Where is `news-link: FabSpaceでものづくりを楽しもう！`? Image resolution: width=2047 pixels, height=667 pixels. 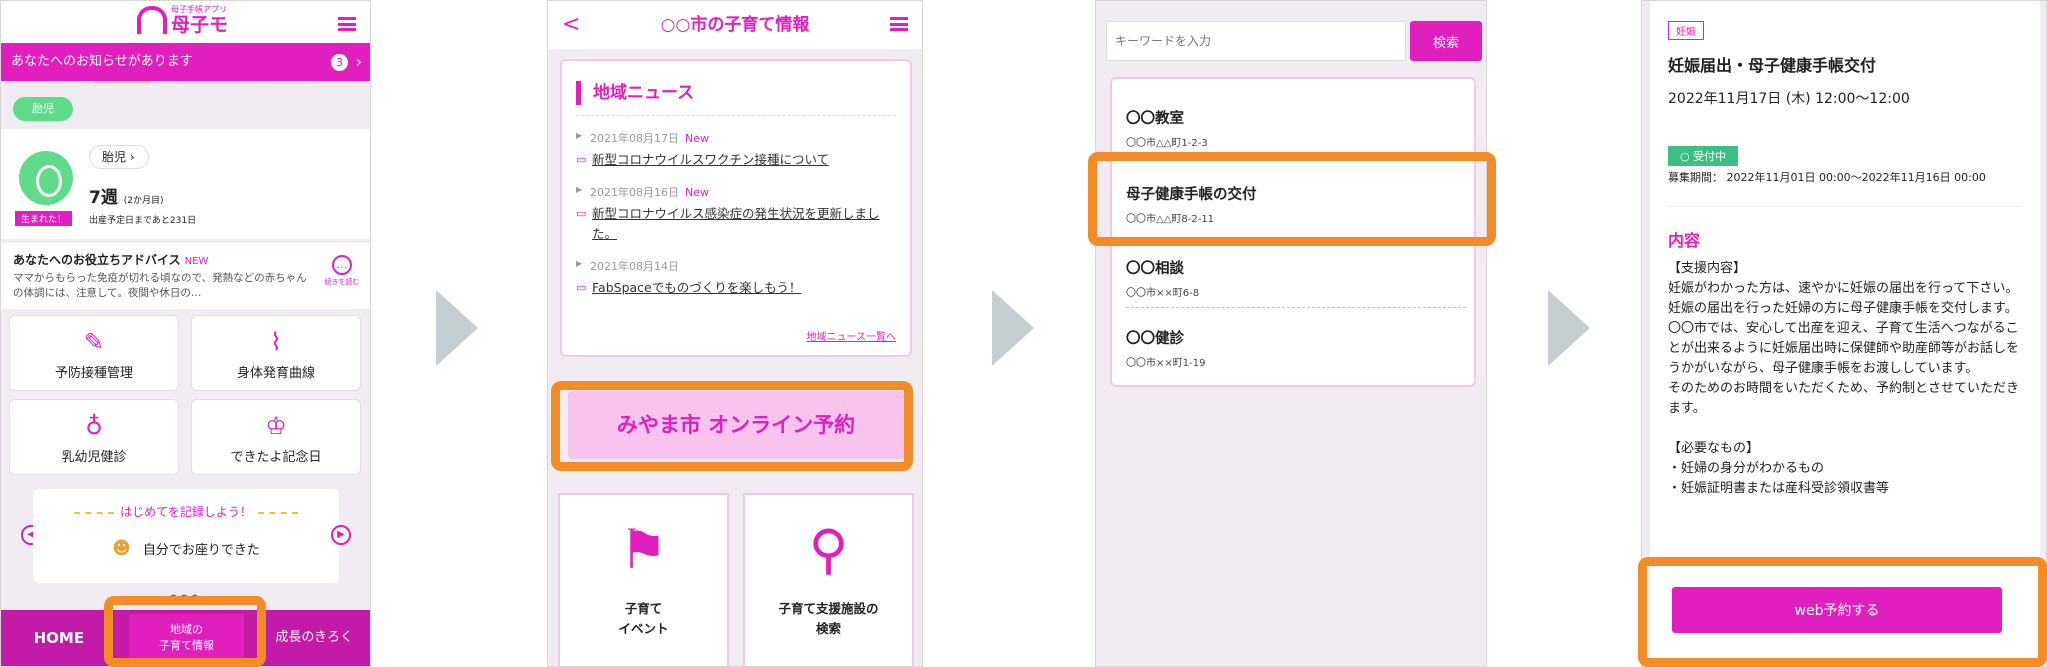
news-link: FabSpaceでものづくりを楽しもう！ is located at coordinates (736, 288).